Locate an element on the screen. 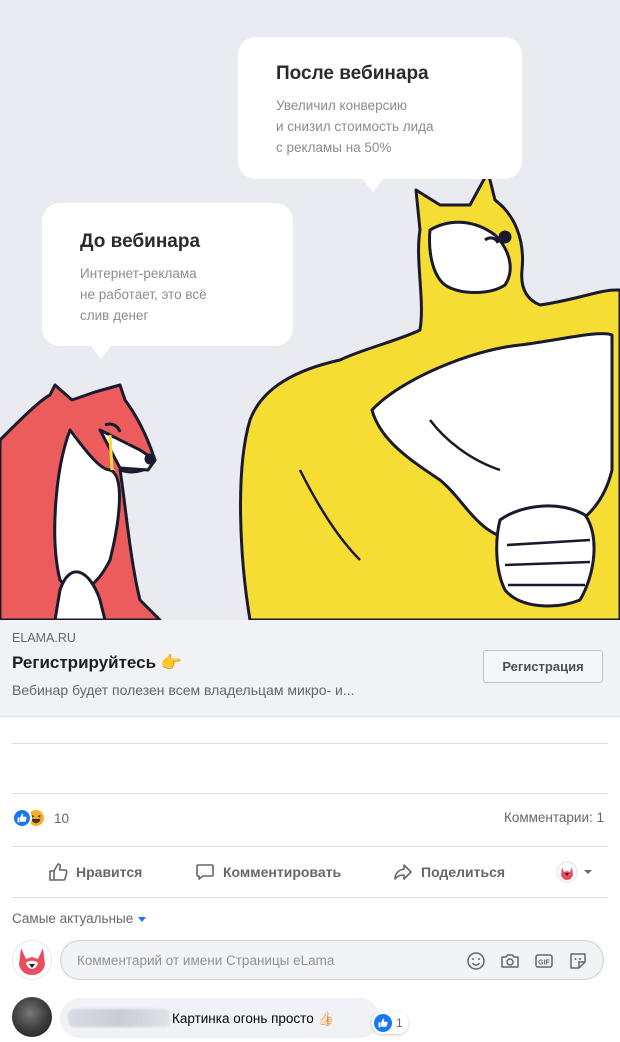 The height and width of the screenshot is (1042, 620). svg-text: GIF is located at coordinates (544, 963).